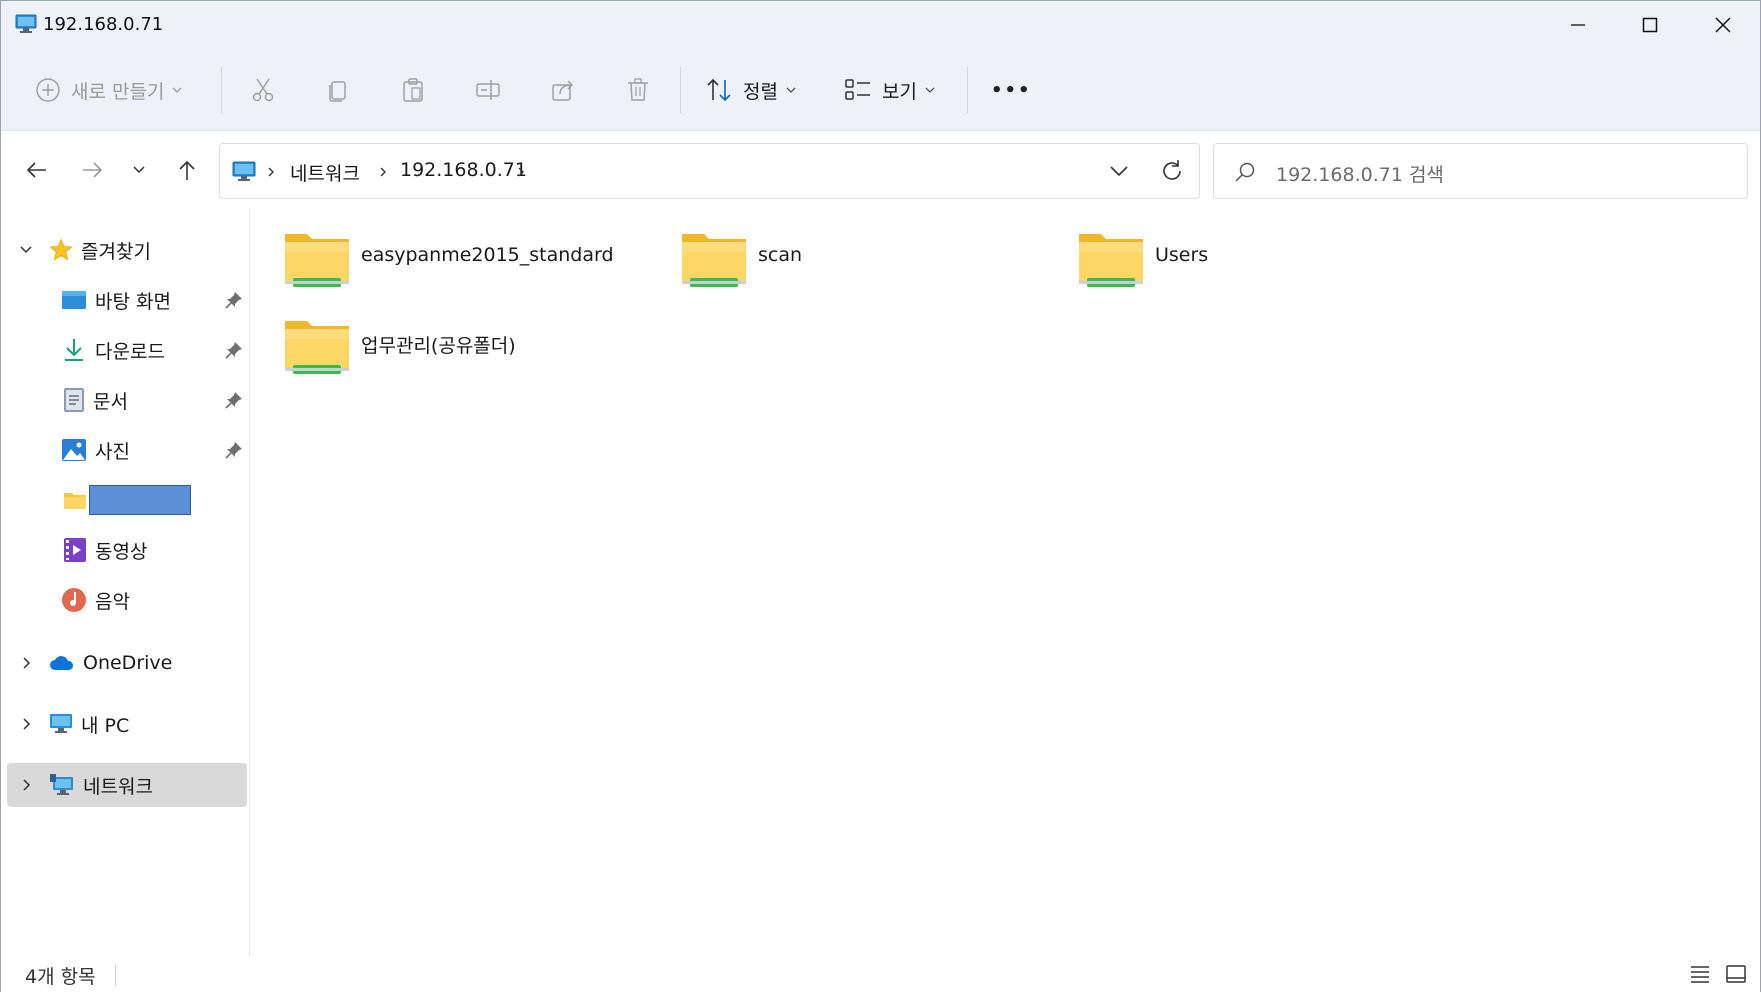 The image size is (1761, 993). Describe the element at coordinates (139, 170) in the screenshot. I see `recent-locations-button` at that location.